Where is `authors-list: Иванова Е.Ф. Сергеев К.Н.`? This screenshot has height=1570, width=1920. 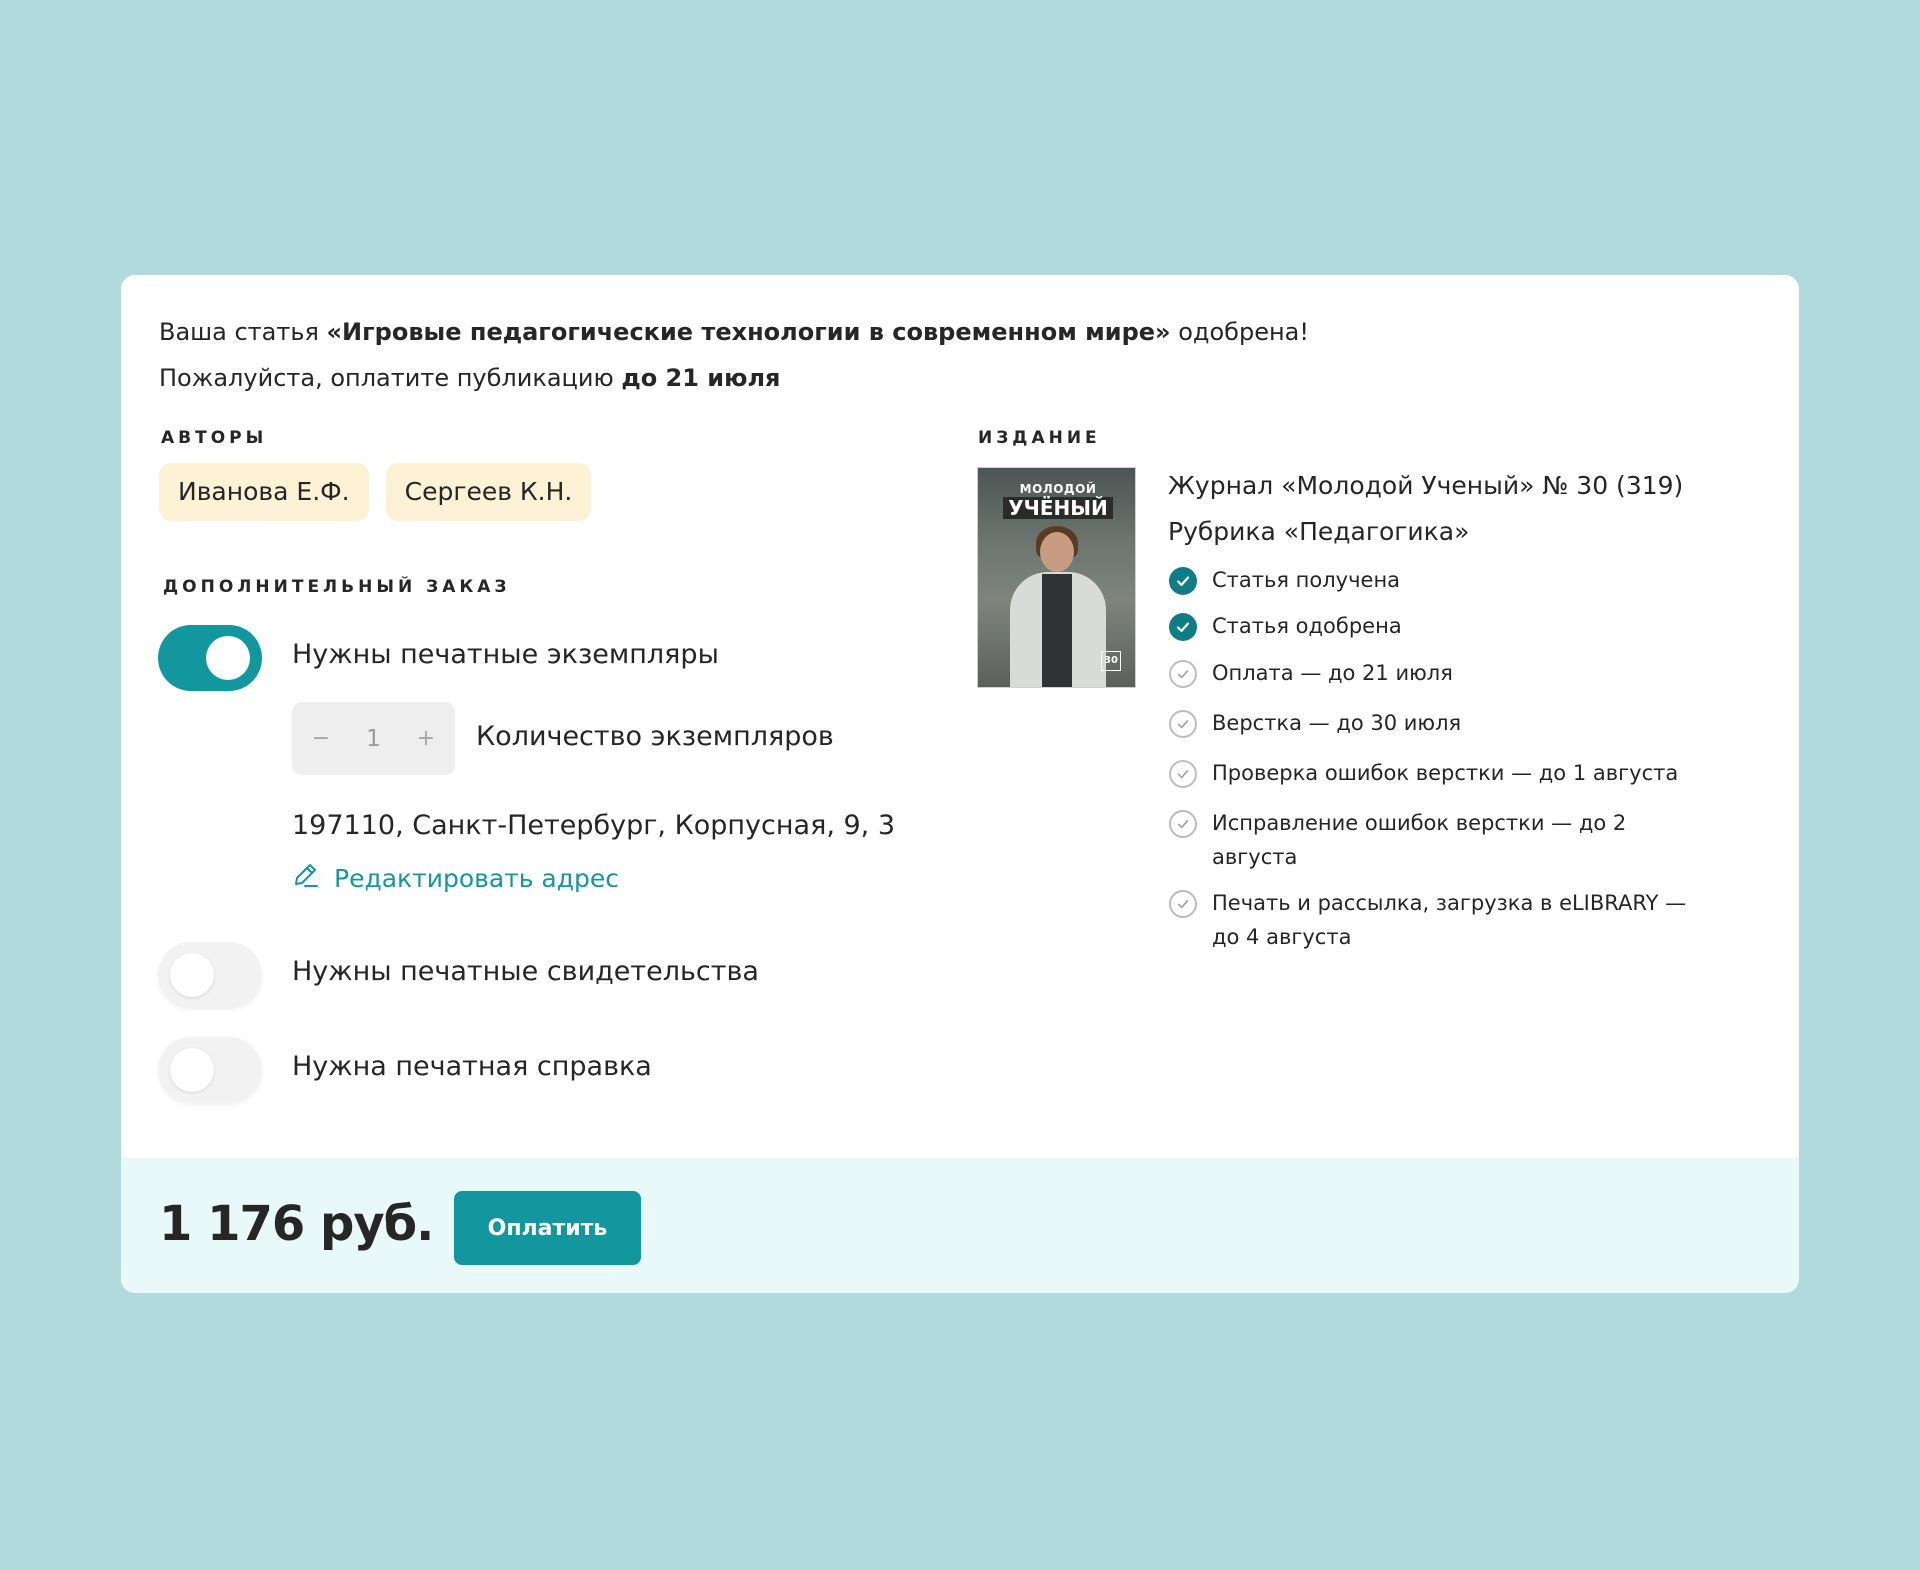
authors-list: Иванова Е.Ф. Сергеев К.Н. is located at coordinates (375, 492).